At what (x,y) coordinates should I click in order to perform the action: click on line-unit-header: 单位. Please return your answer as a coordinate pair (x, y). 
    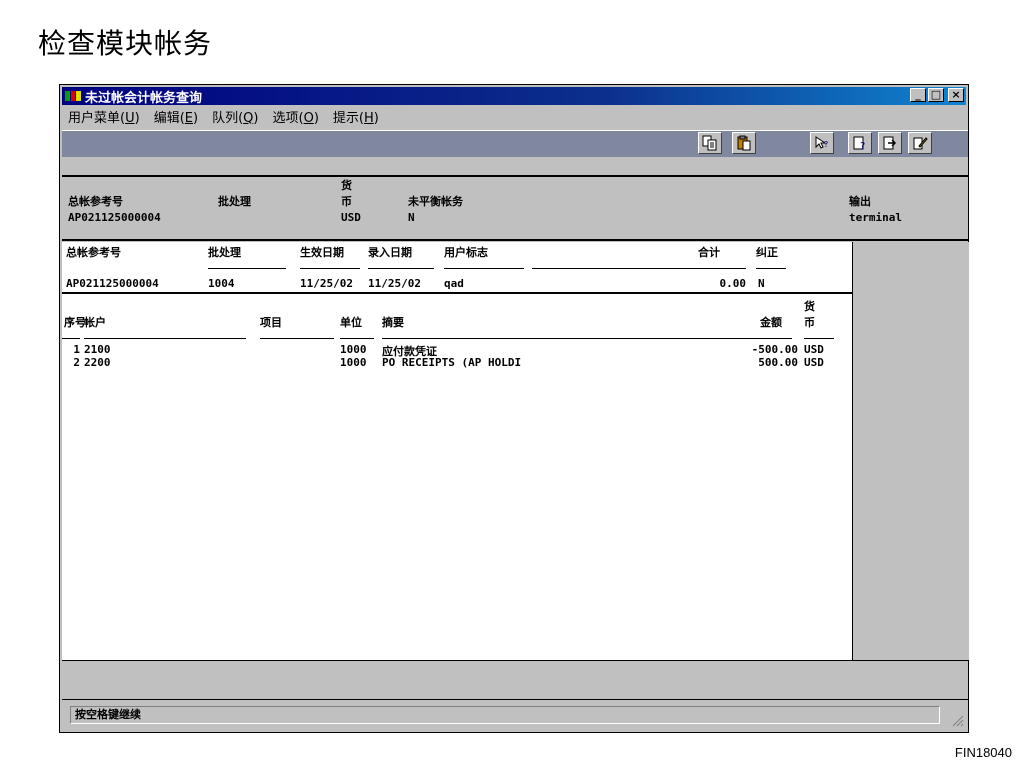
    Looking at the image, I should click on (351, 322).